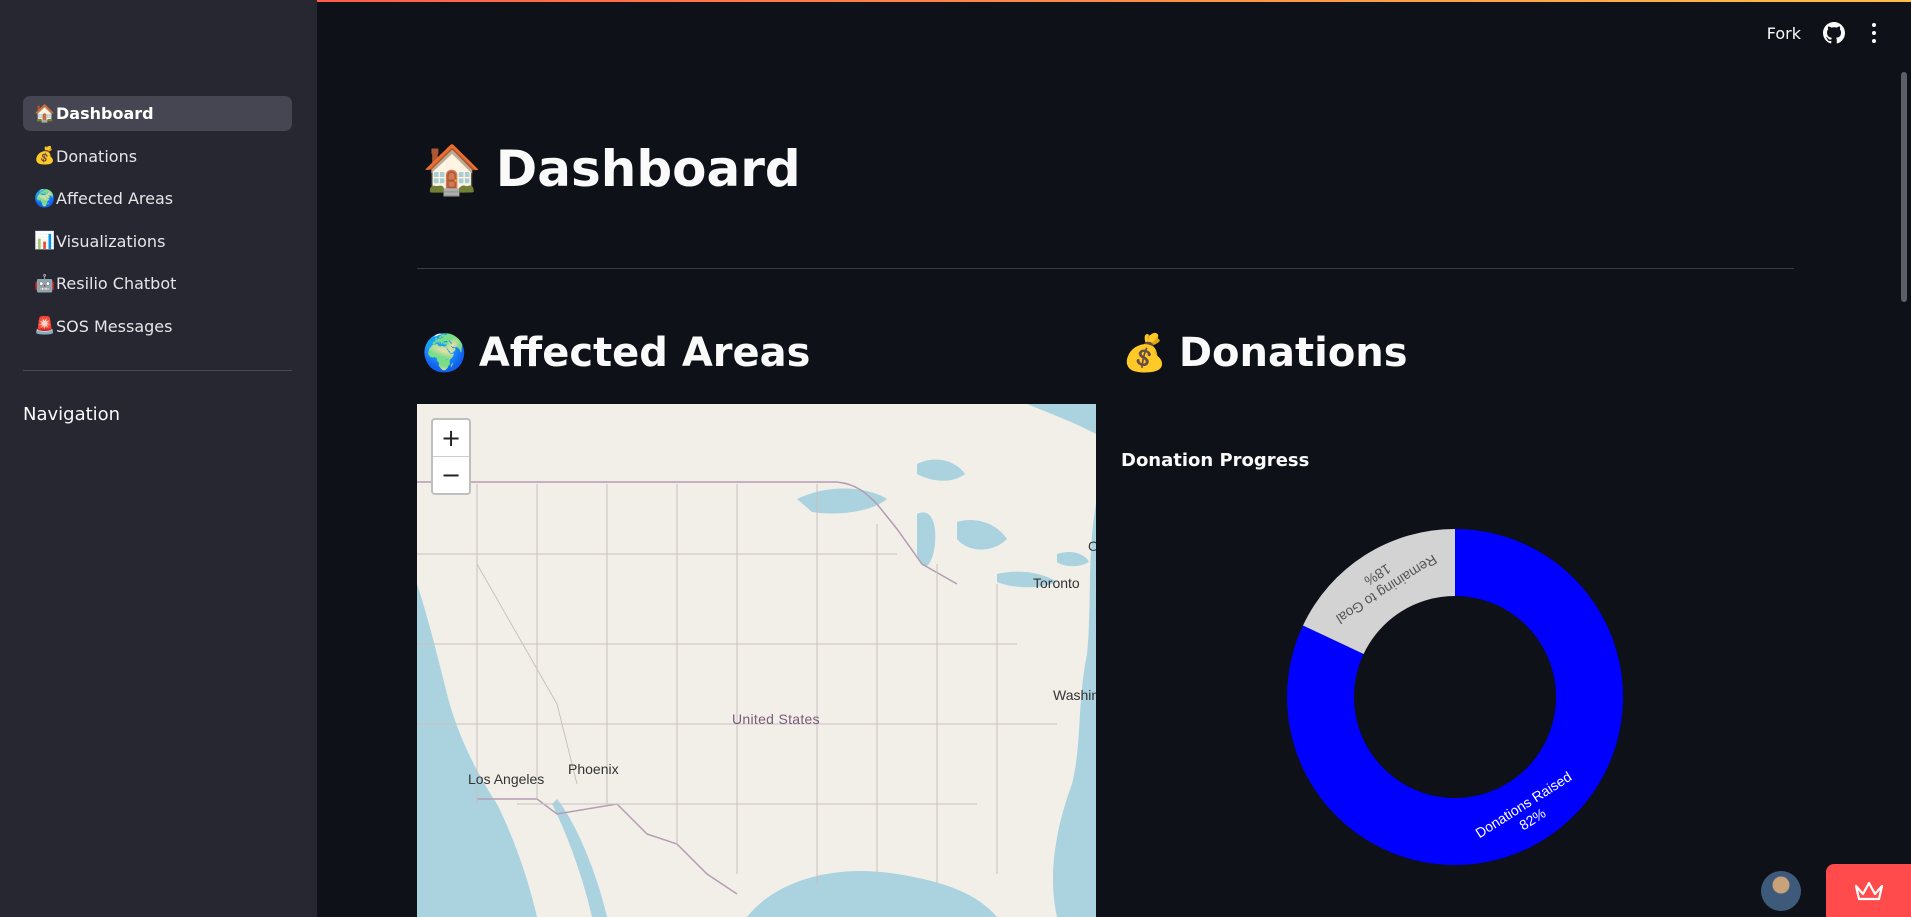 This screenshot has height=917, width=1911. What do you see at coordinates (45, 326) in the screenshot?
I see `siren-icon: 🚨` at bounding box center [45, 326].